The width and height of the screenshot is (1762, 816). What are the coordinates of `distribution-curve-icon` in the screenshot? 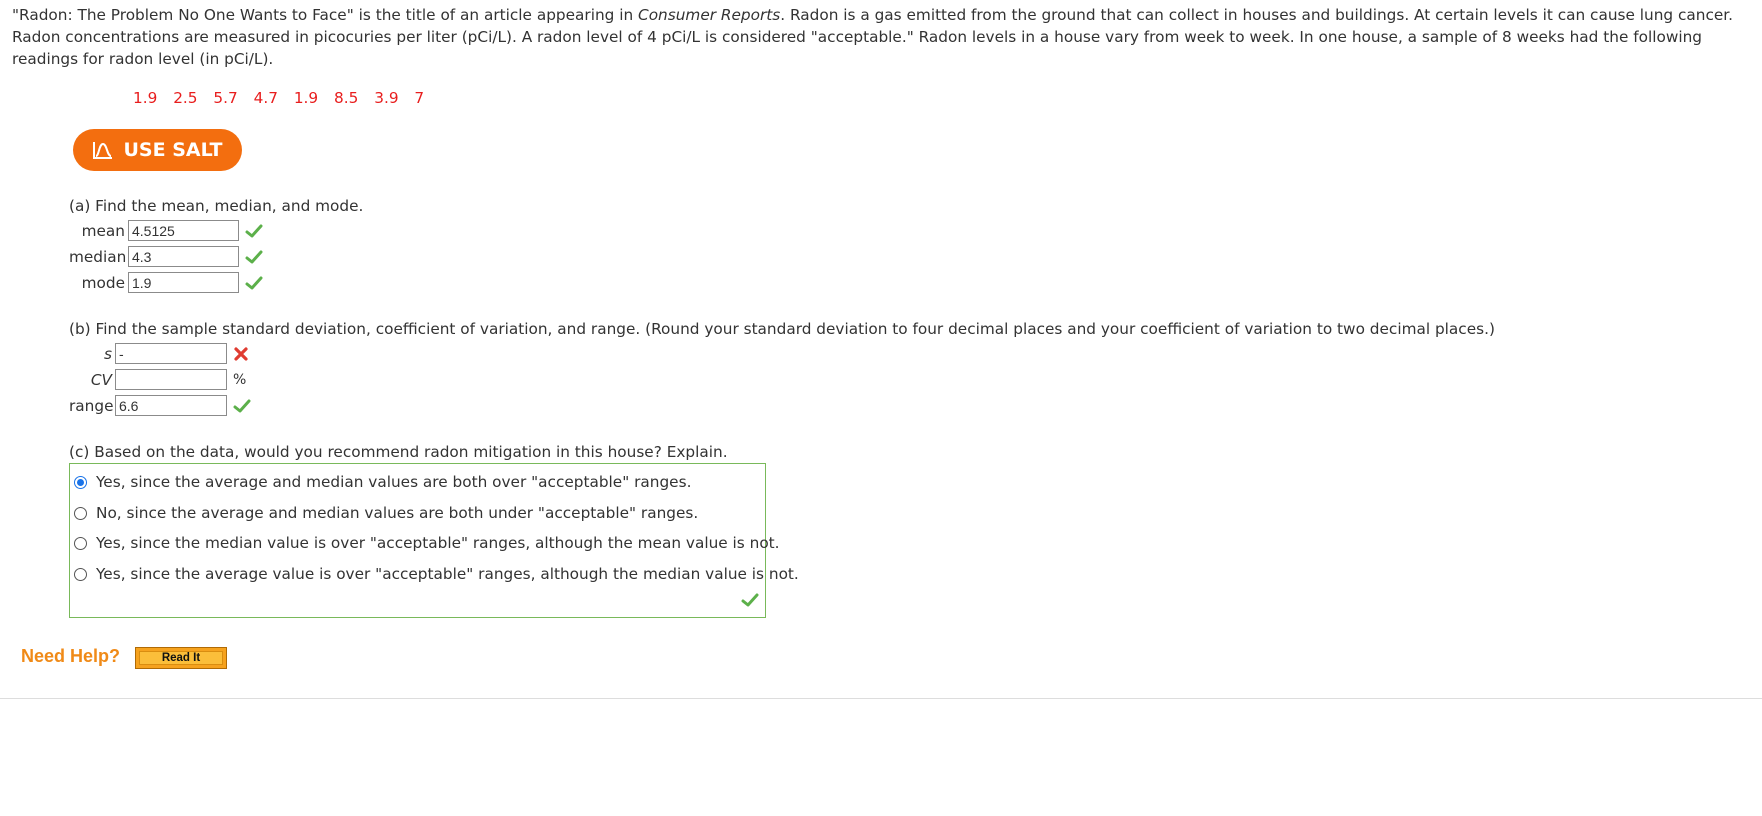 It's located at (103, 150).